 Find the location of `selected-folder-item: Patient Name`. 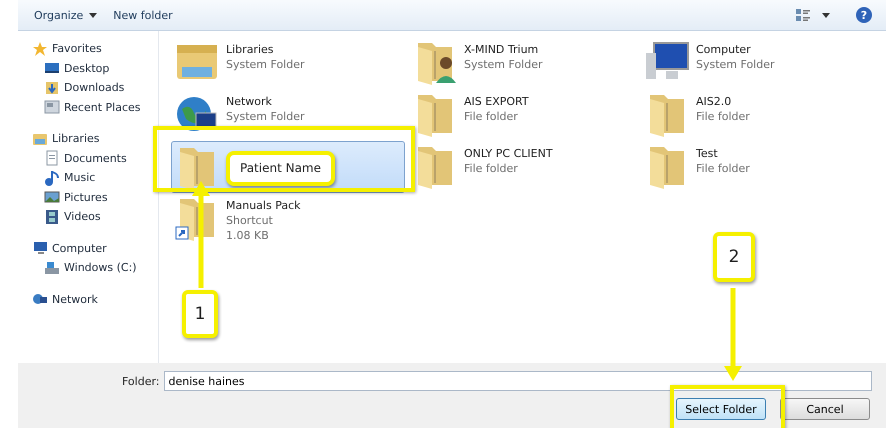

selected-folder-item: Patient Name is located at coordinates (288, 167).